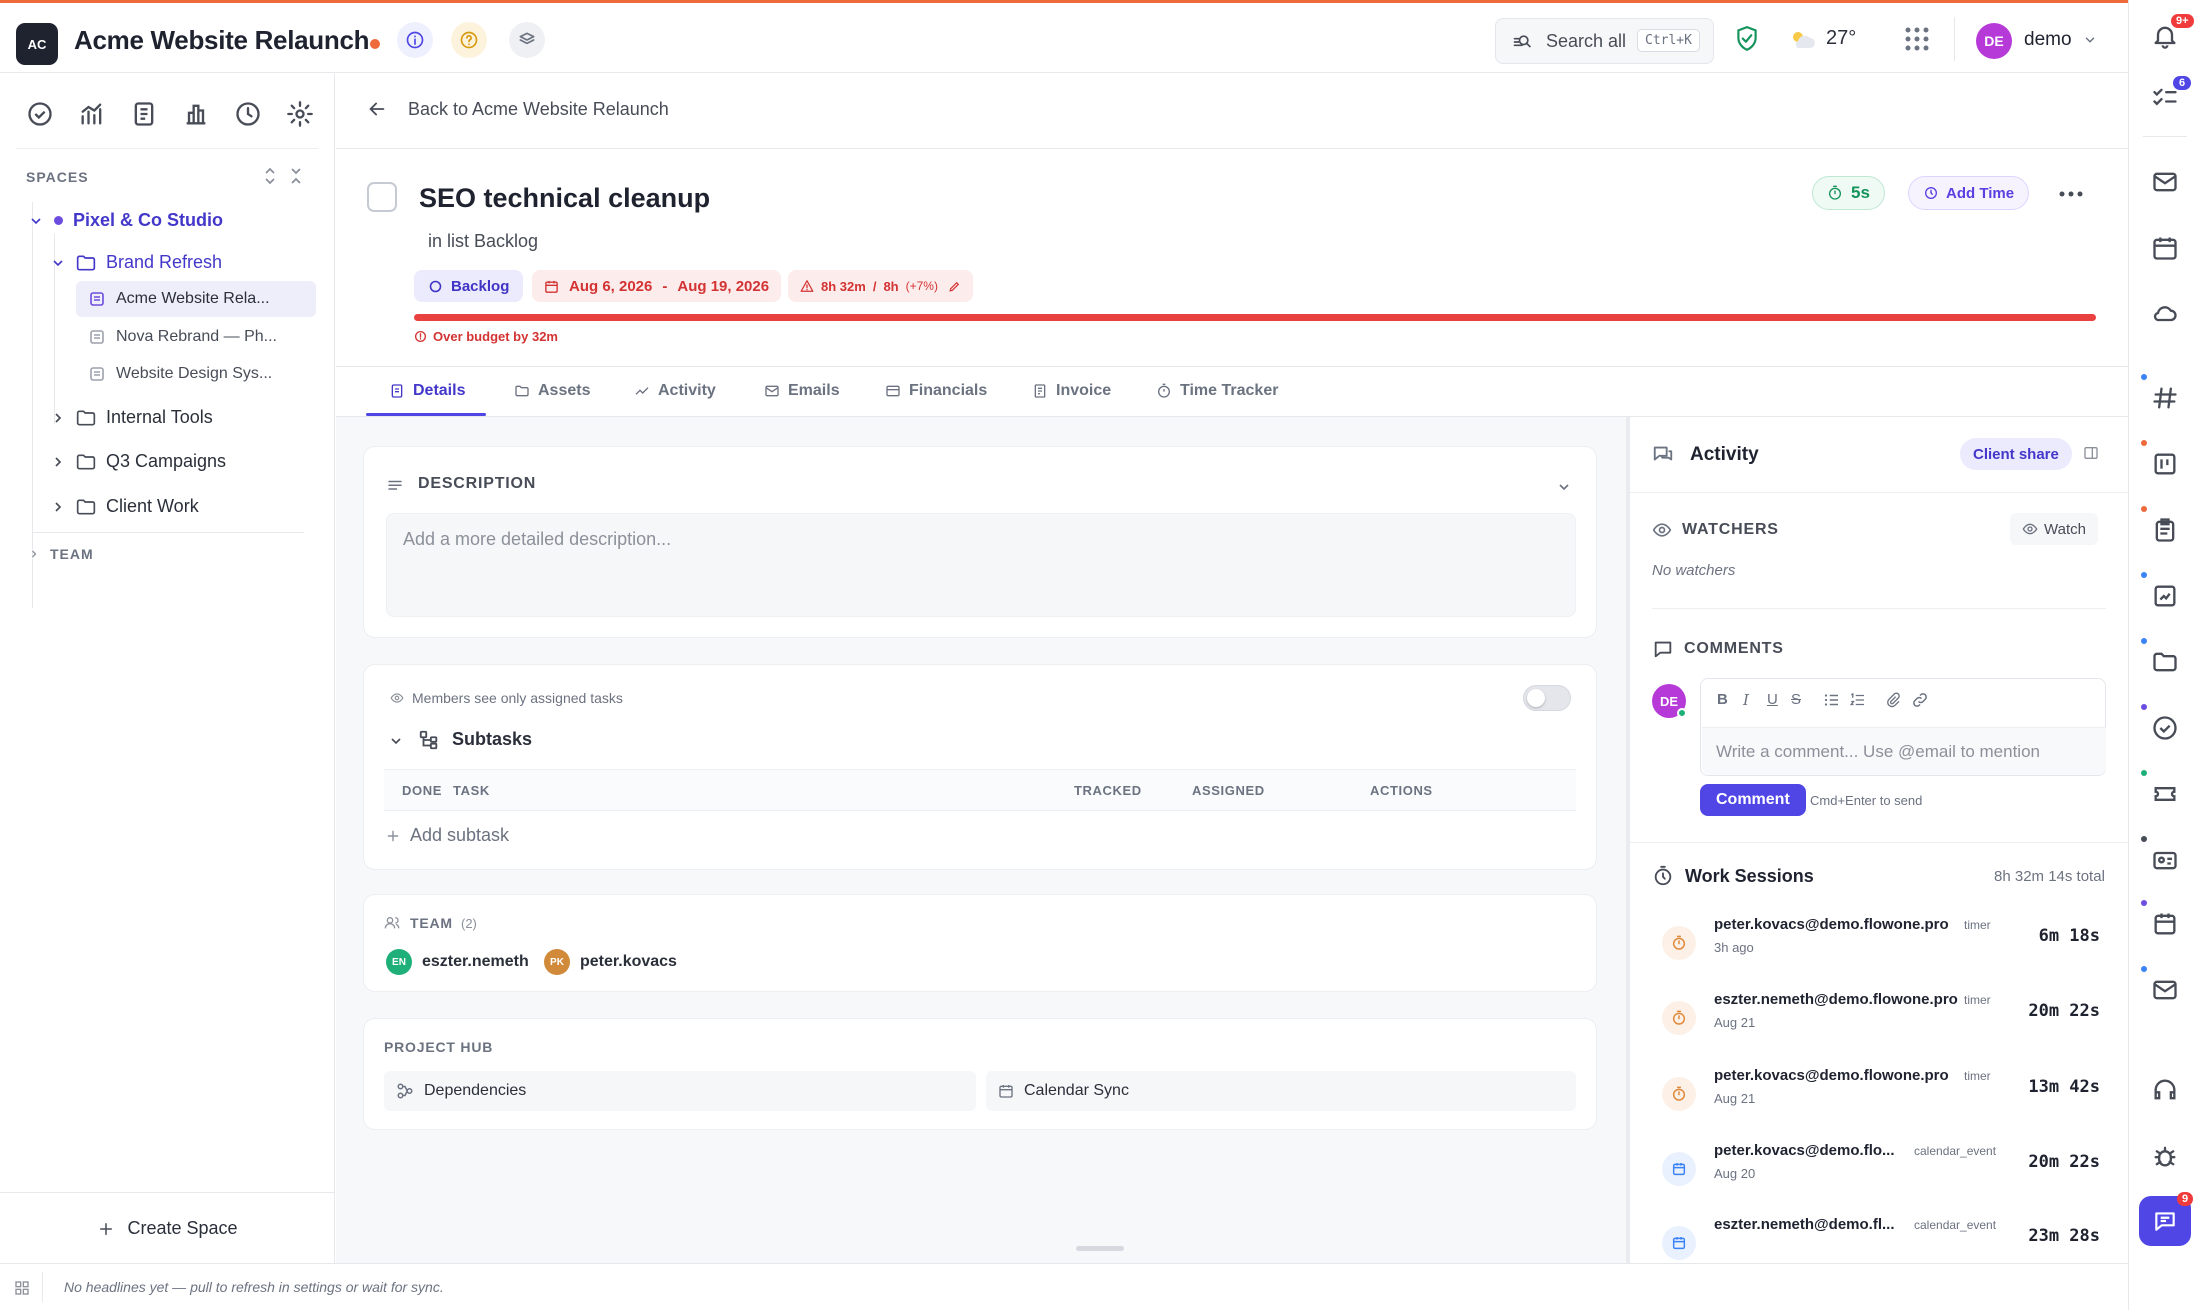 The image size is (2200, 1310). I want to click on comment-input: Write a comment... Use @email to mention, so click(1904, 751).